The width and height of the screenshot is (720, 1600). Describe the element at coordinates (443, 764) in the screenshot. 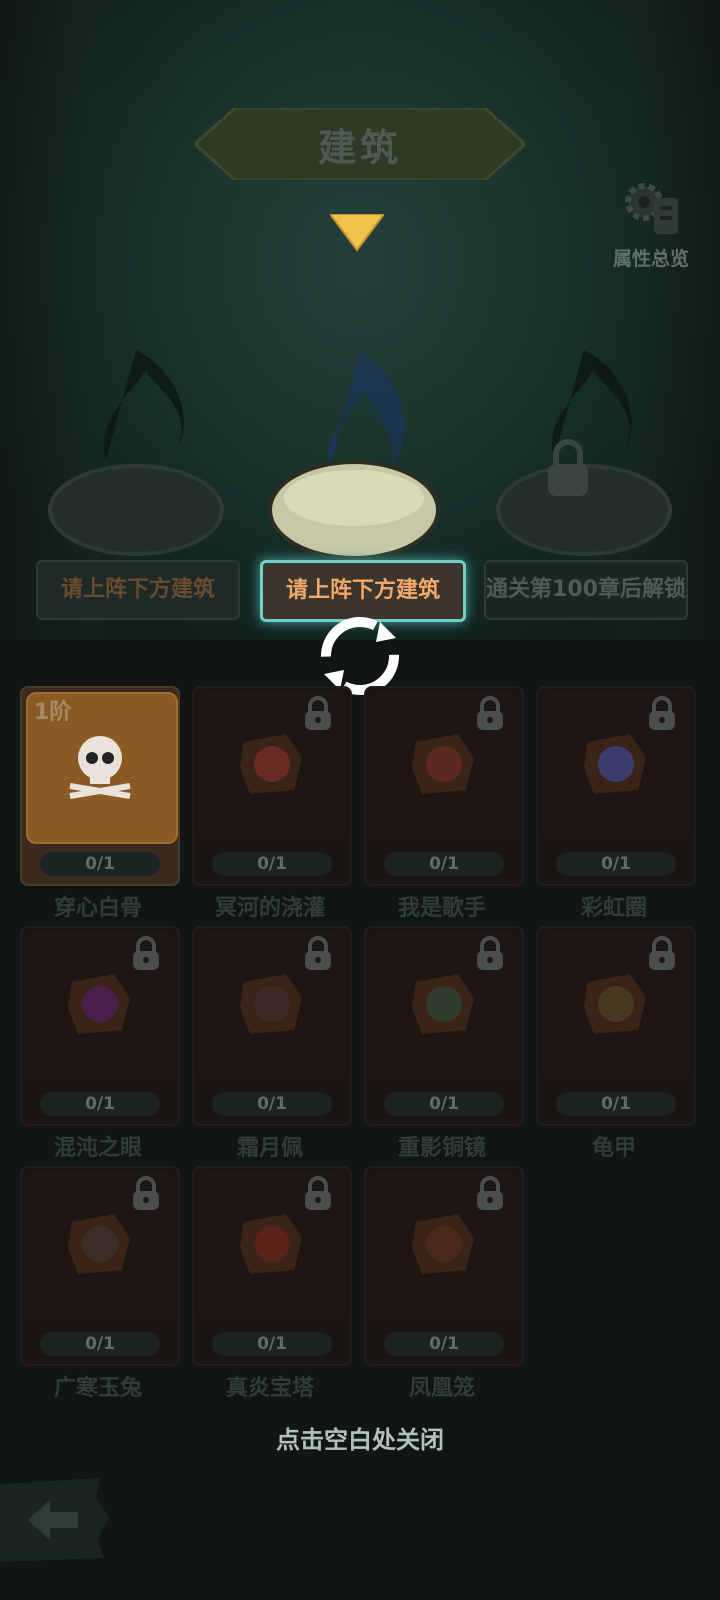

I see `microphone-icon` at that location.